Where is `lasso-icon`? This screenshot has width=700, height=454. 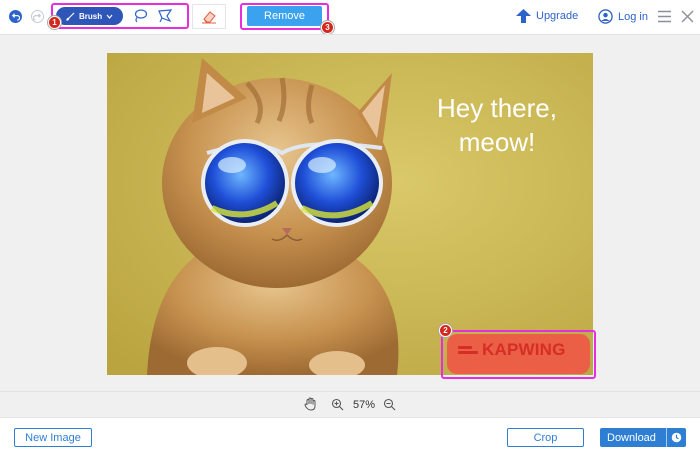 lasso-icon is located at coordinates (140, 16).